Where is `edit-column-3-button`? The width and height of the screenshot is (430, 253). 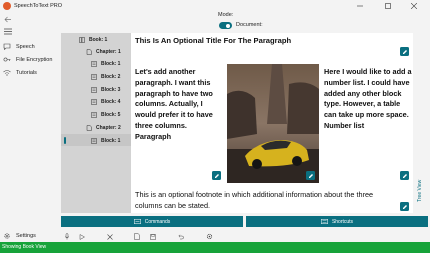 edit-column-3-button is located at coordinates (404, 175).